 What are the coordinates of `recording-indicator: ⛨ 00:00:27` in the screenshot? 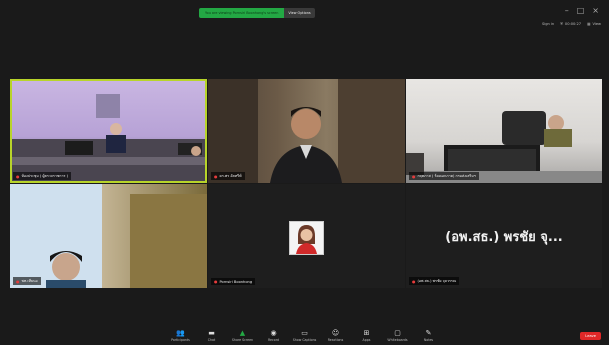 It's located at (570, 24).